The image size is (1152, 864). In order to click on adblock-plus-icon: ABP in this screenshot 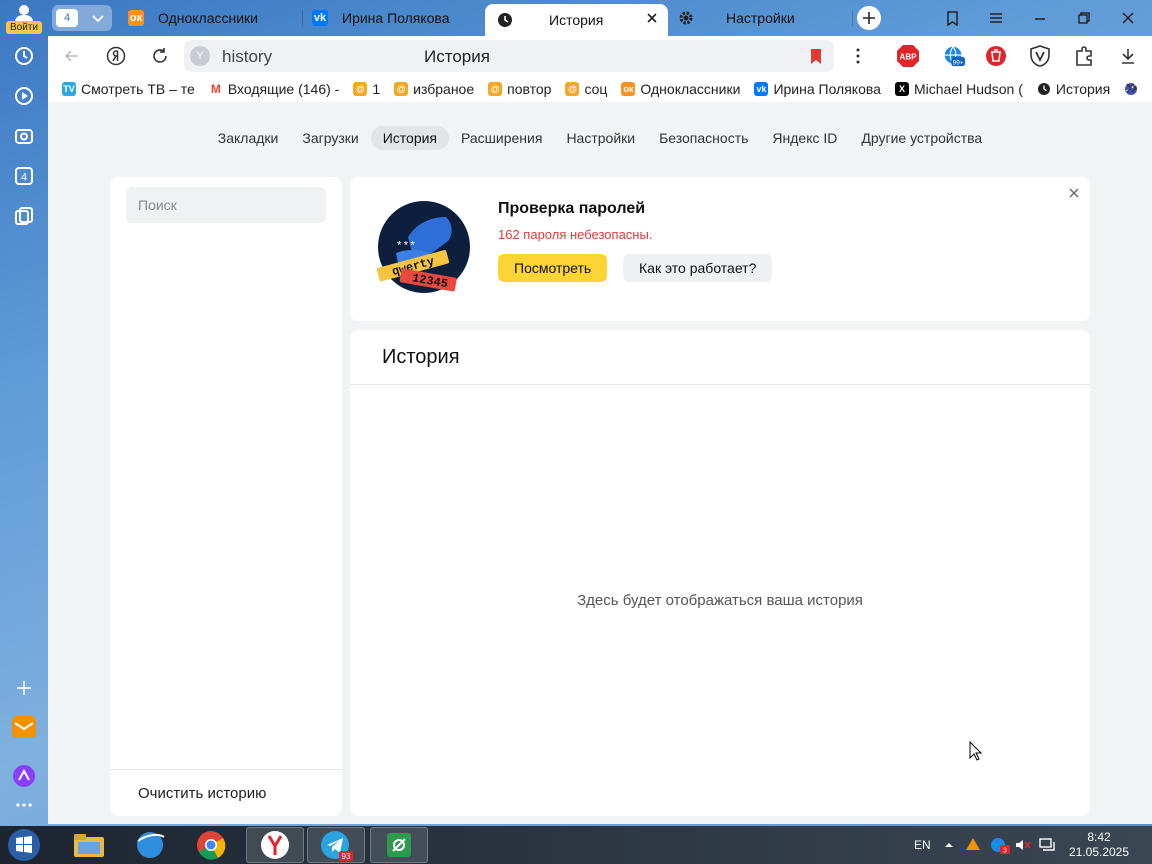, I will do `click(908, 56)`.